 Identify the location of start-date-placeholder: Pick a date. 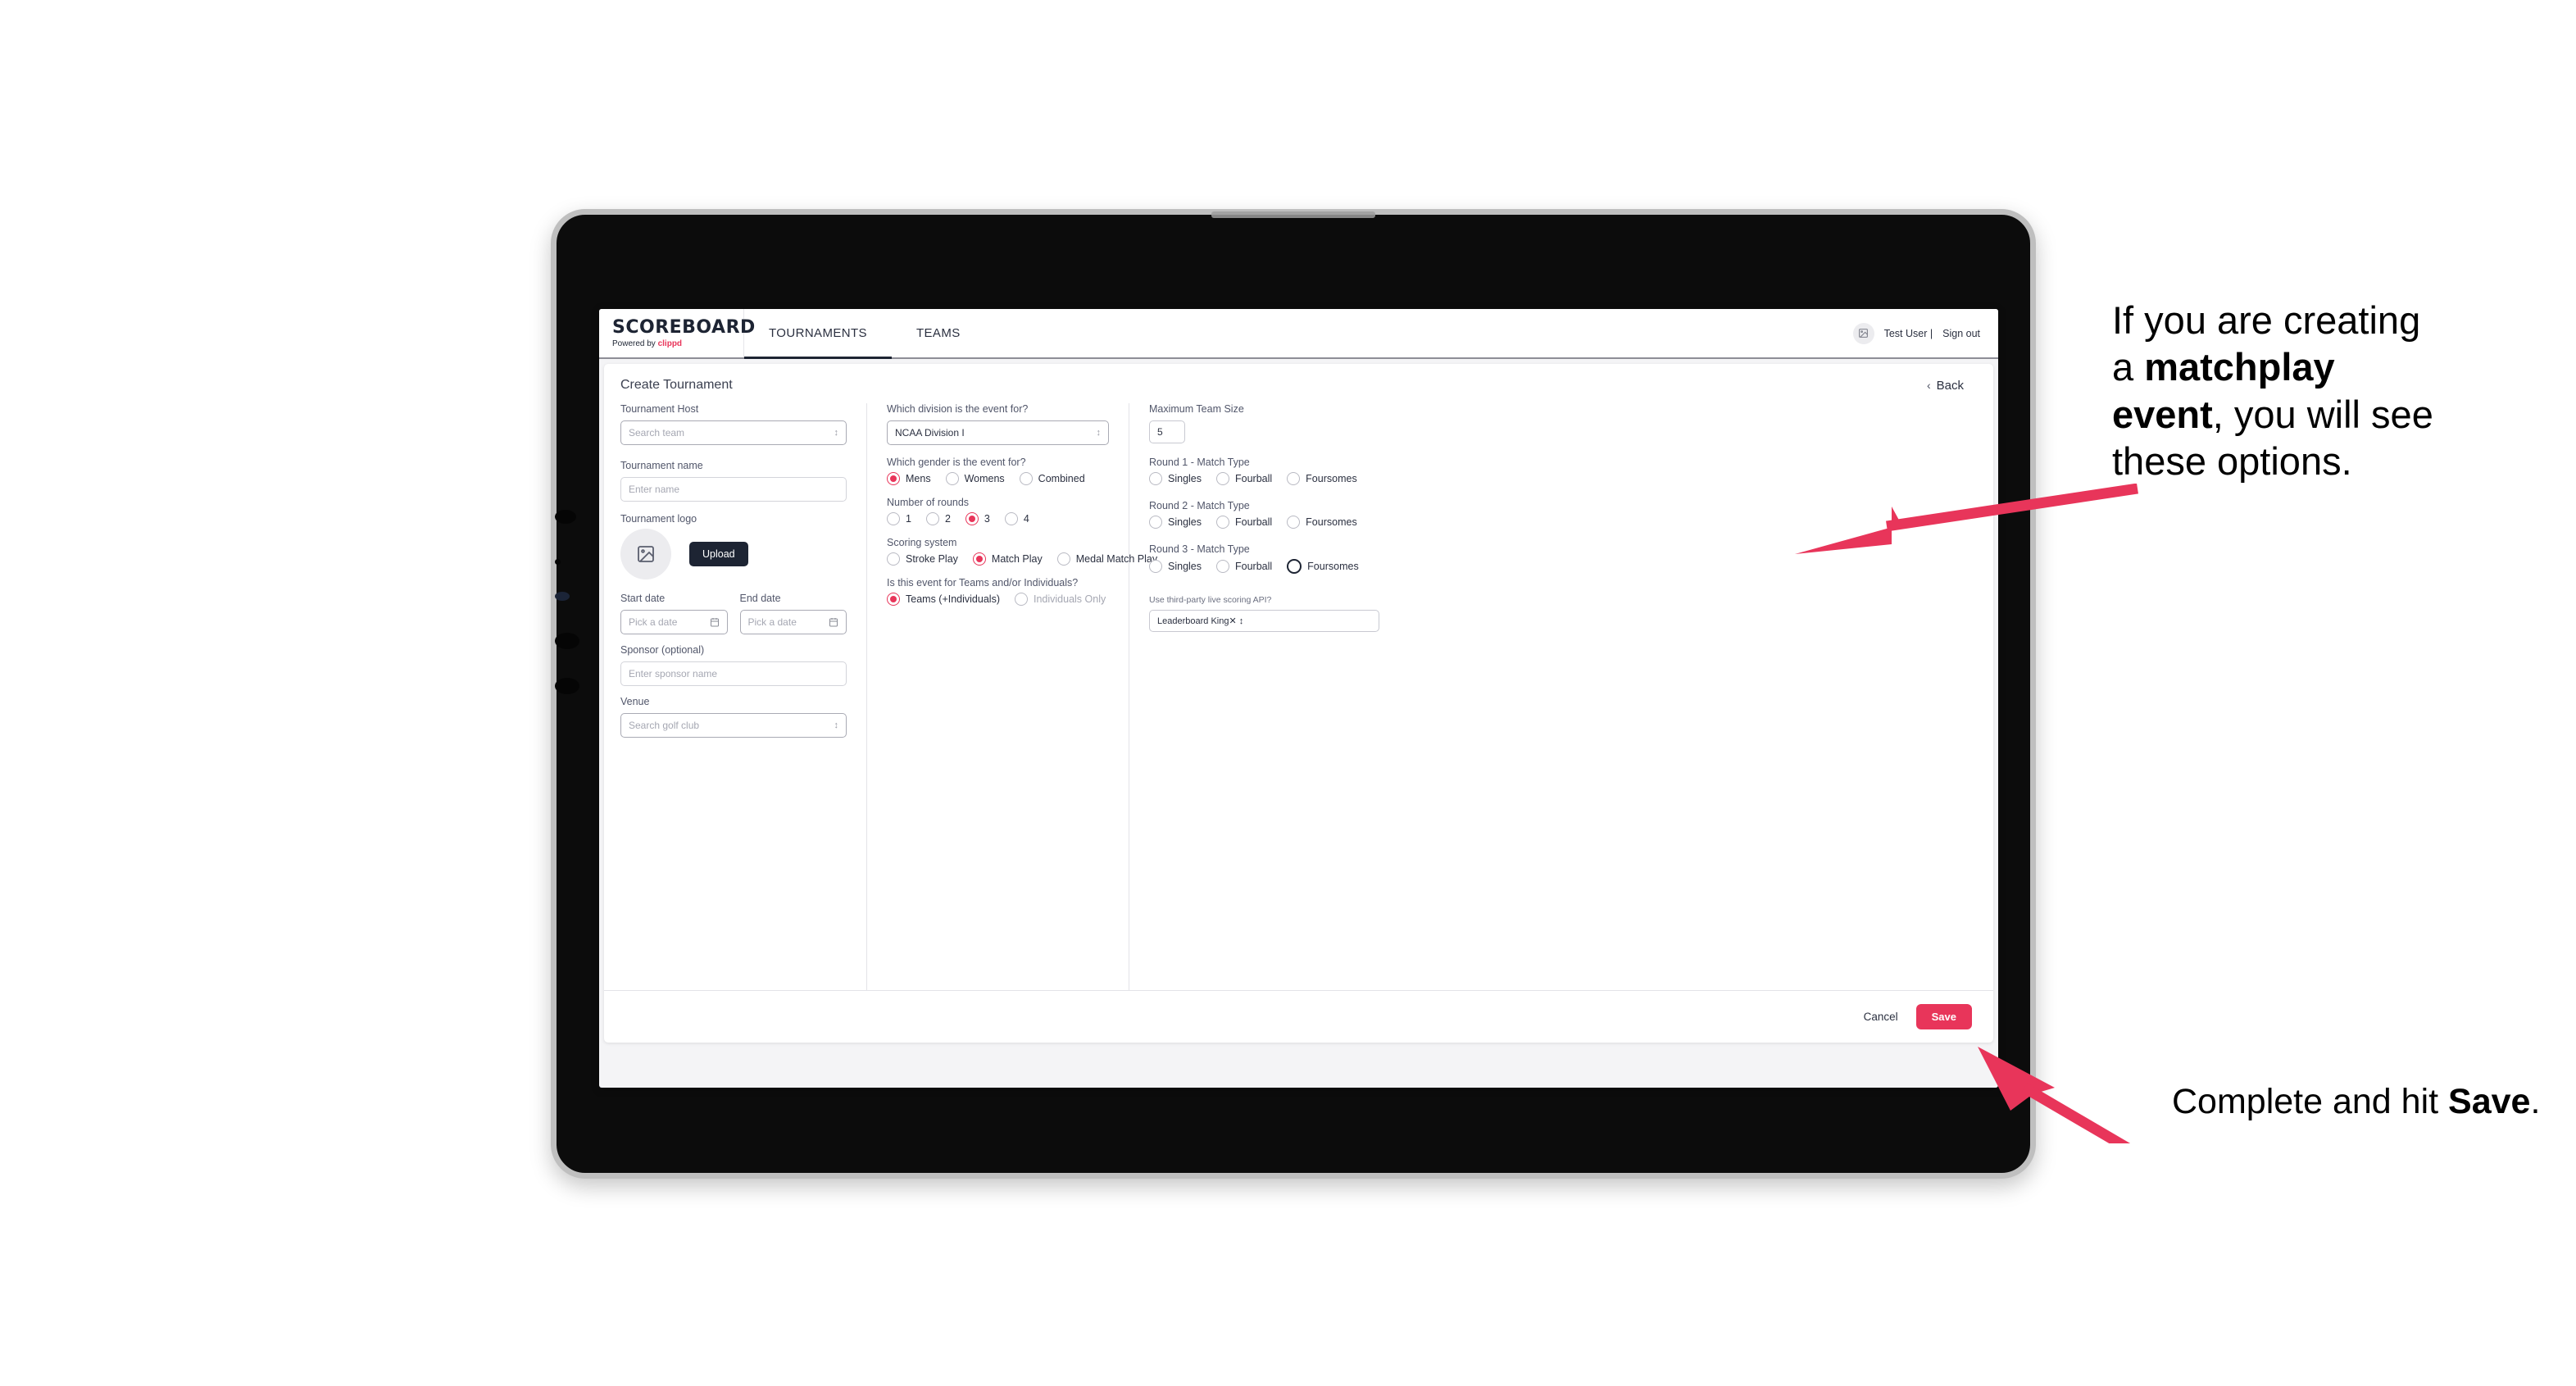
(653, 622).